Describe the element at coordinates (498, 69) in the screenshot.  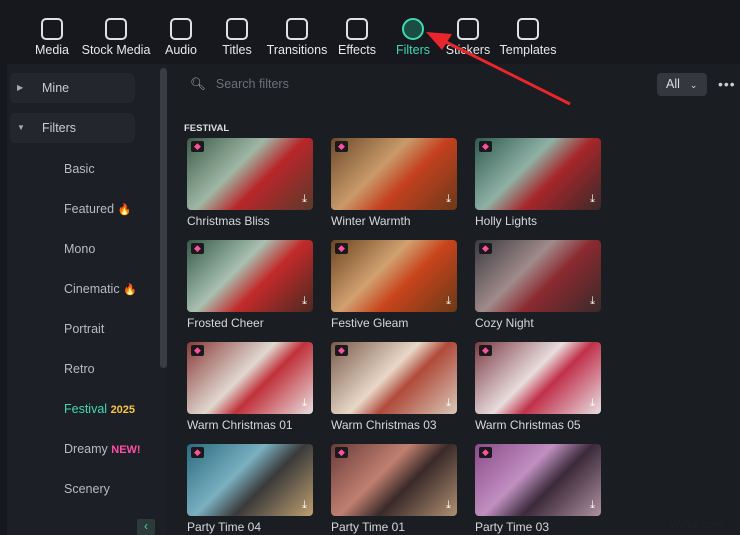
I see `annotation-arrow` at that location.